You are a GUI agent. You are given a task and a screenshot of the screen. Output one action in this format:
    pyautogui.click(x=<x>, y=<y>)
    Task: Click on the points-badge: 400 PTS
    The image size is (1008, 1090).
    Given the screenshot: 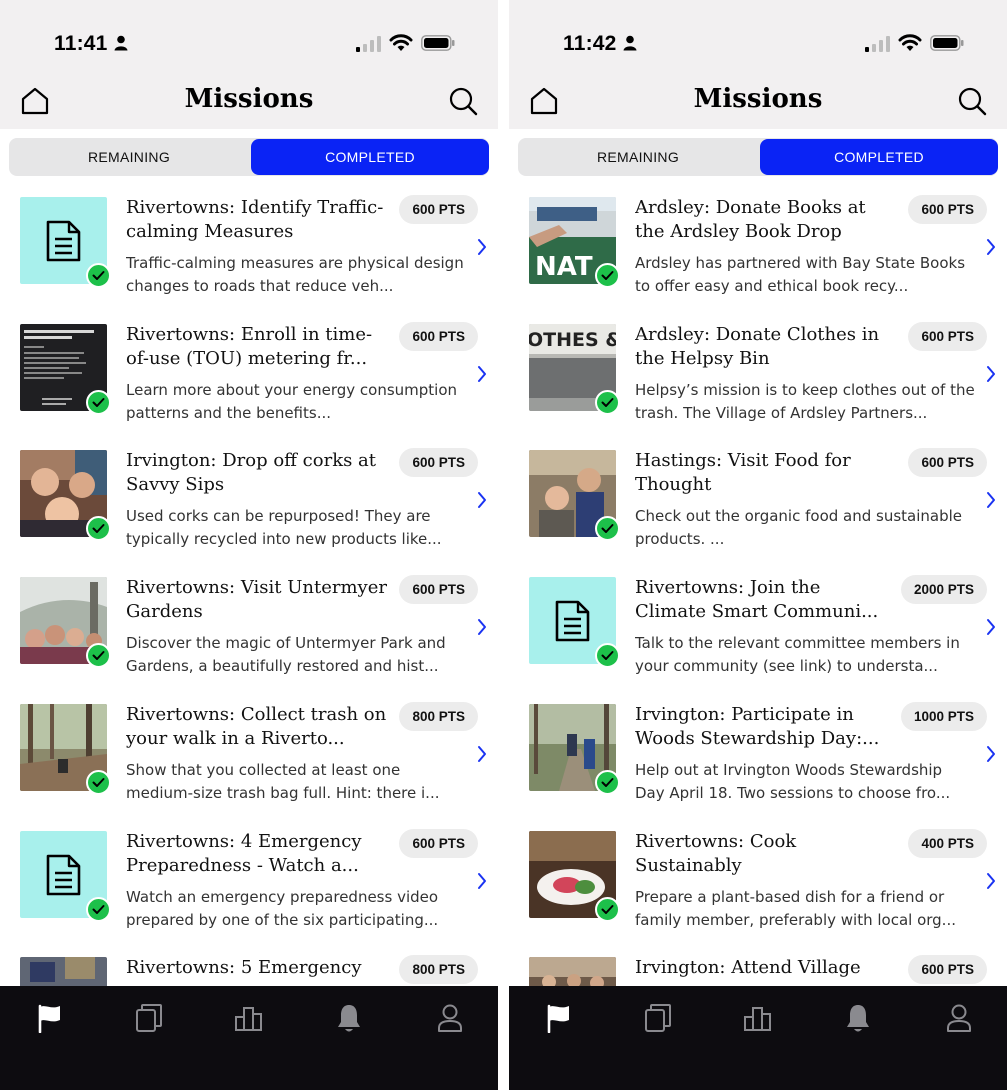 What is the action you would take?
    pyautogui.click(x=947, y=843)
    